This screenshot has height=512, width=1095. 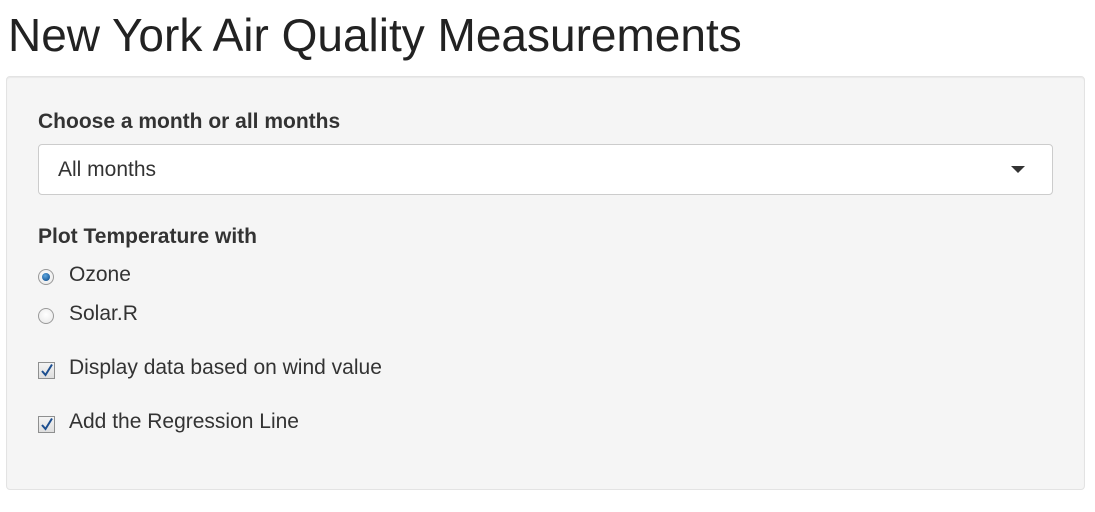 What do you see at coordinates (184, 421) in the screenshot?
I see `checkbox-label-regression: Add the Regression Line` at bounding box center [184, 421].